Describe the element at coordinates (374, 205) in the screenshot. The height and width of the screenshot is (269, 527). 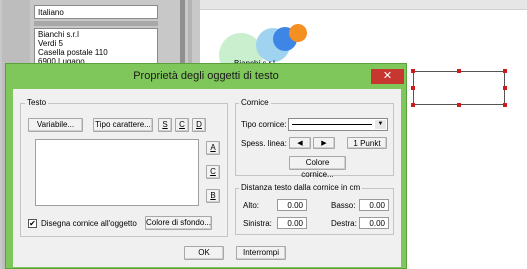
I see `bottom-distance-field: 0.00` at that location.